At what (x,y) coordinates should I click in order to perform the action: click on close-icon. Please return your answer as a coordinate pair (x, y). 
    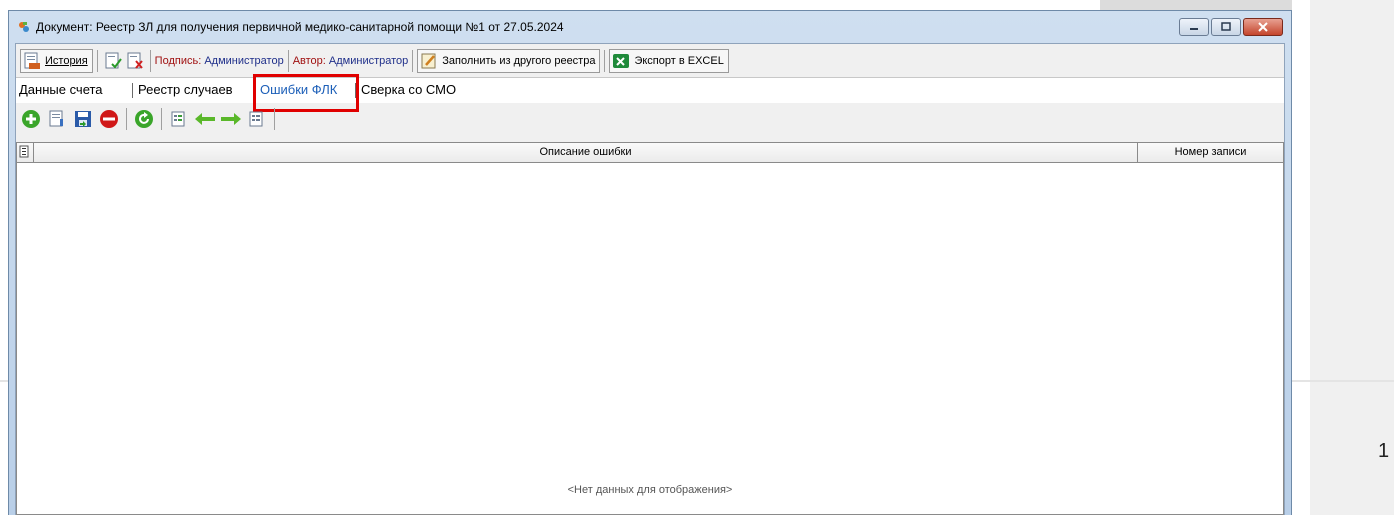
    Looking at the image, I should click on (1263, 27).